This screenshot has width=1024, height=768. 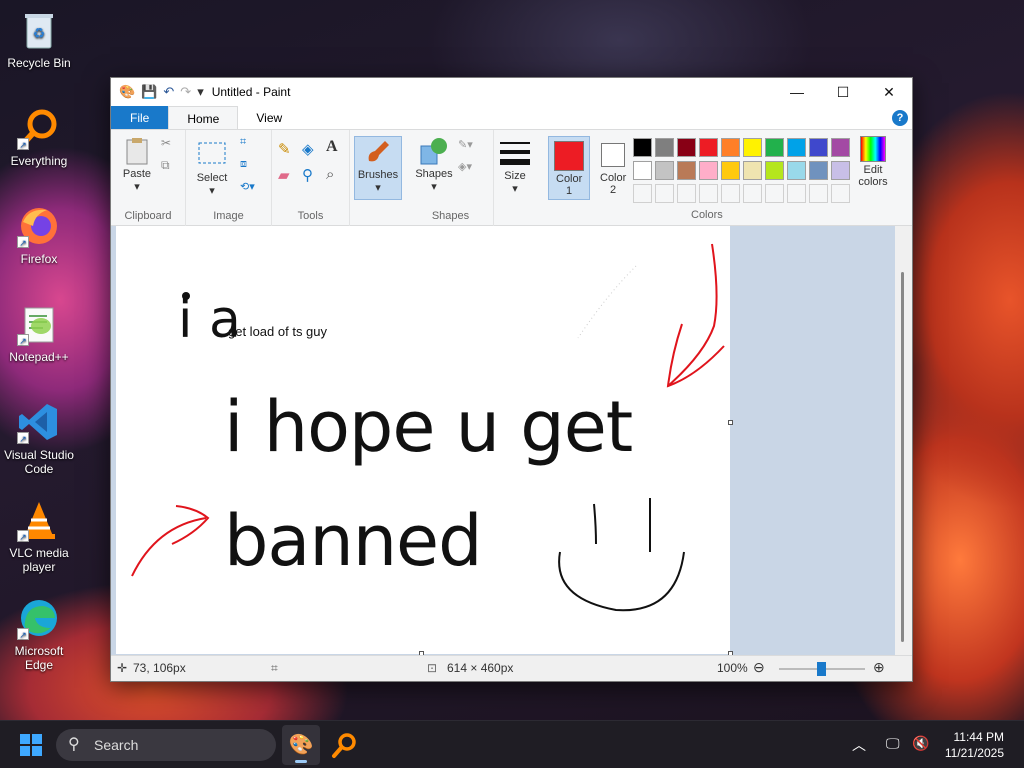 What do you see at coordinates (434, 164) in the screenshot?
I see `shapes-button: Shapes ▾` at bounding box center [434, 164].